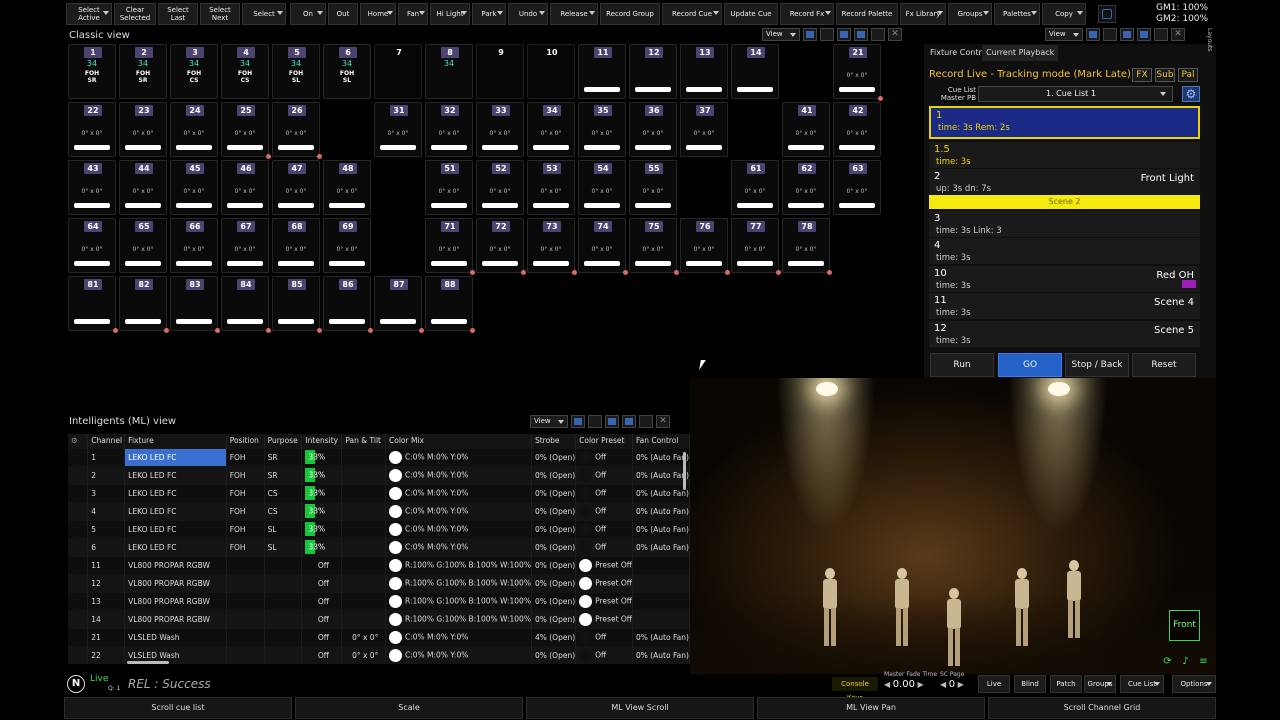 The image size is (1280, 720). Describe the element at coordinates (604, 618) in the screenshot. I see `color-preset-cell: Preset Off` at that location.